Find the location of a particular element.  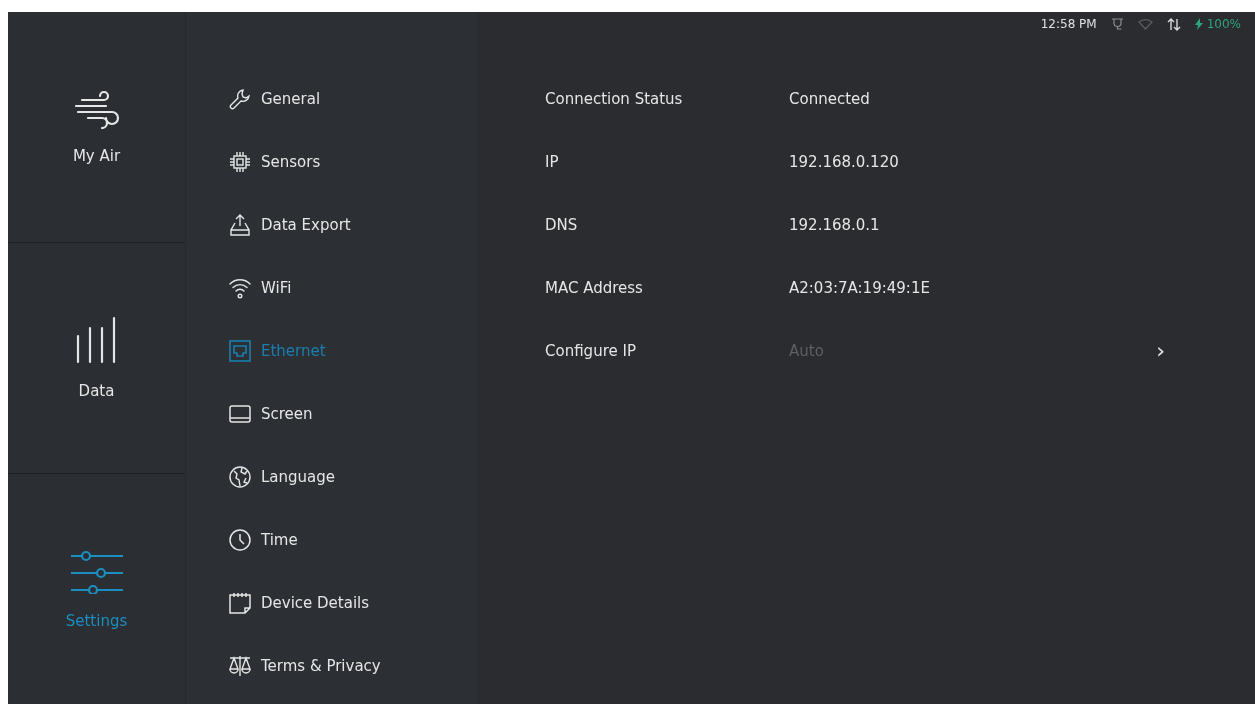

transfer-arrows-icon is located at coordinates (1173, 24).